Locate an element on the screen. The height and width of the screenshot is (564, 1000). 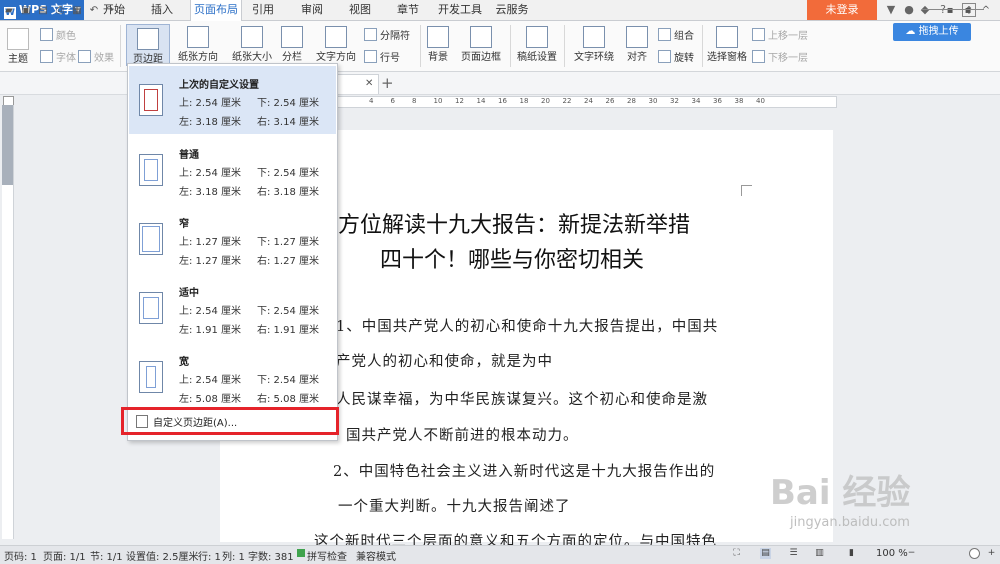
undo-icon: ↶ is located at coordinates (94, 11).